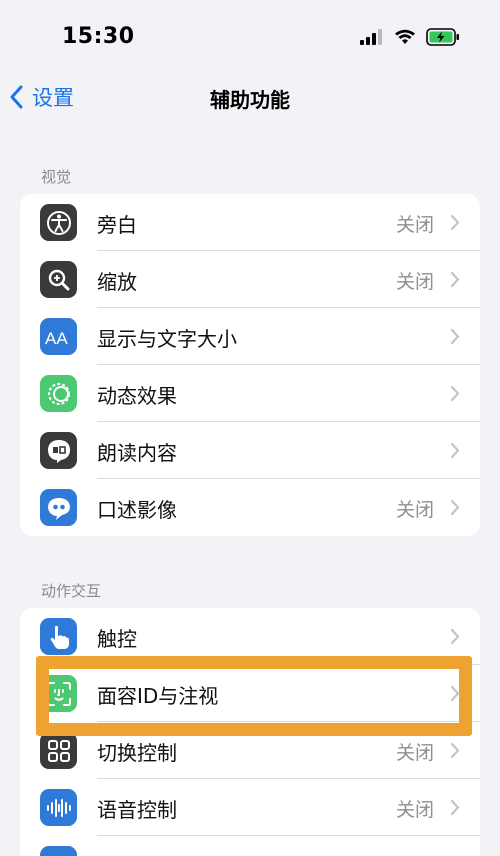  What do you see at coordinates (137, 753) in the screenshot?
I see `row-label: 切换控制` at bounding box center [137, 753].